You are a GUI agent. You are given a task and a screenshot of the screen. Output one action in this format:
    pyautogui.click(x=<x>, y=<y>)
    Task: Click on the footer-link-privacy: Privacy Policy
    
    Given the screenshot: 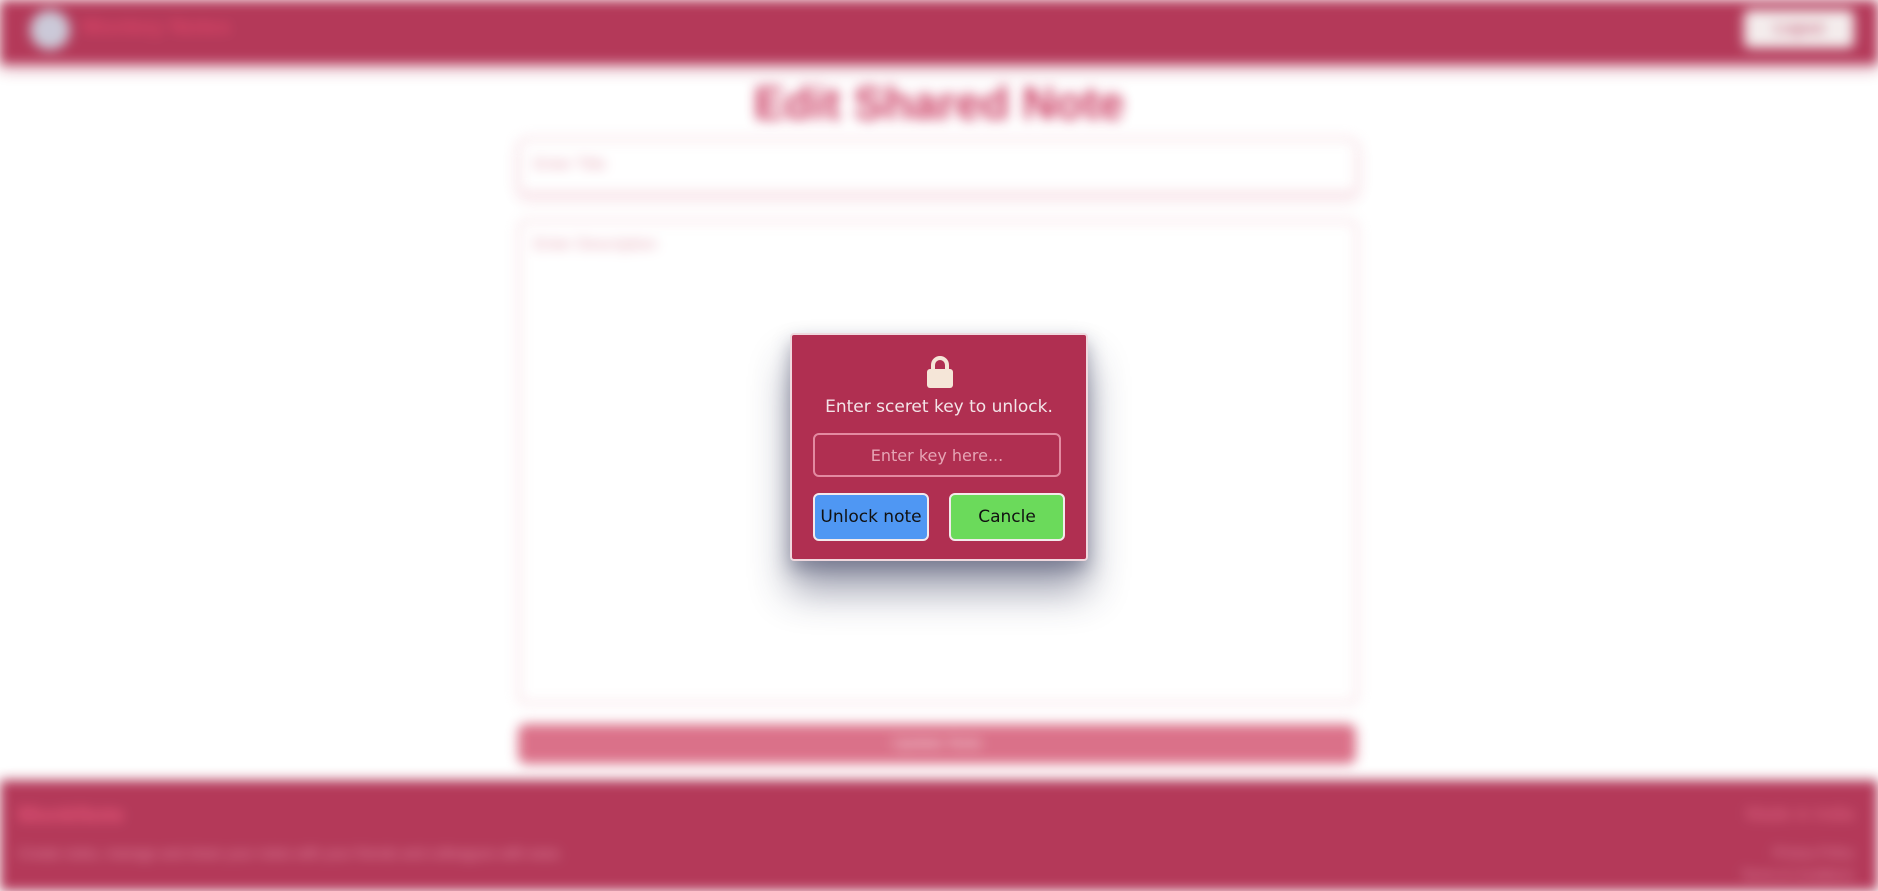 What is the action you would take?
    pyautogui.click(x=1797, y=853)
    